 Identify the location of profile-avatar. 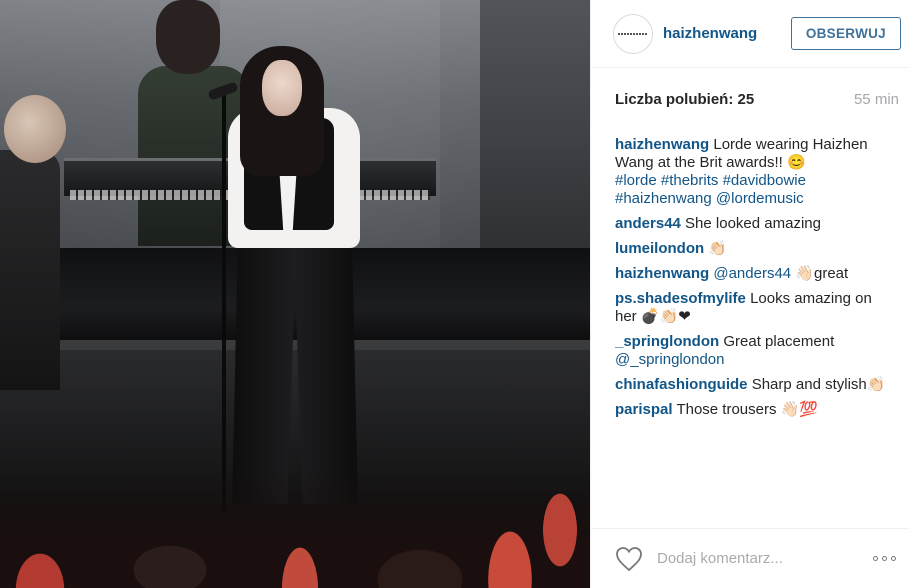
(633, 33).